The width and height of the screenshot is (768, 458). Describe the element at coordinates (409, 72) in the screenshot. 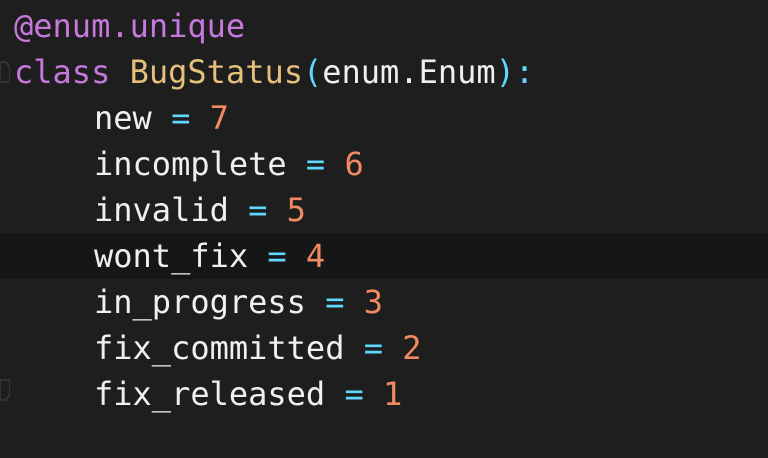

I see `base-class-token: enum.Enum` at that location.